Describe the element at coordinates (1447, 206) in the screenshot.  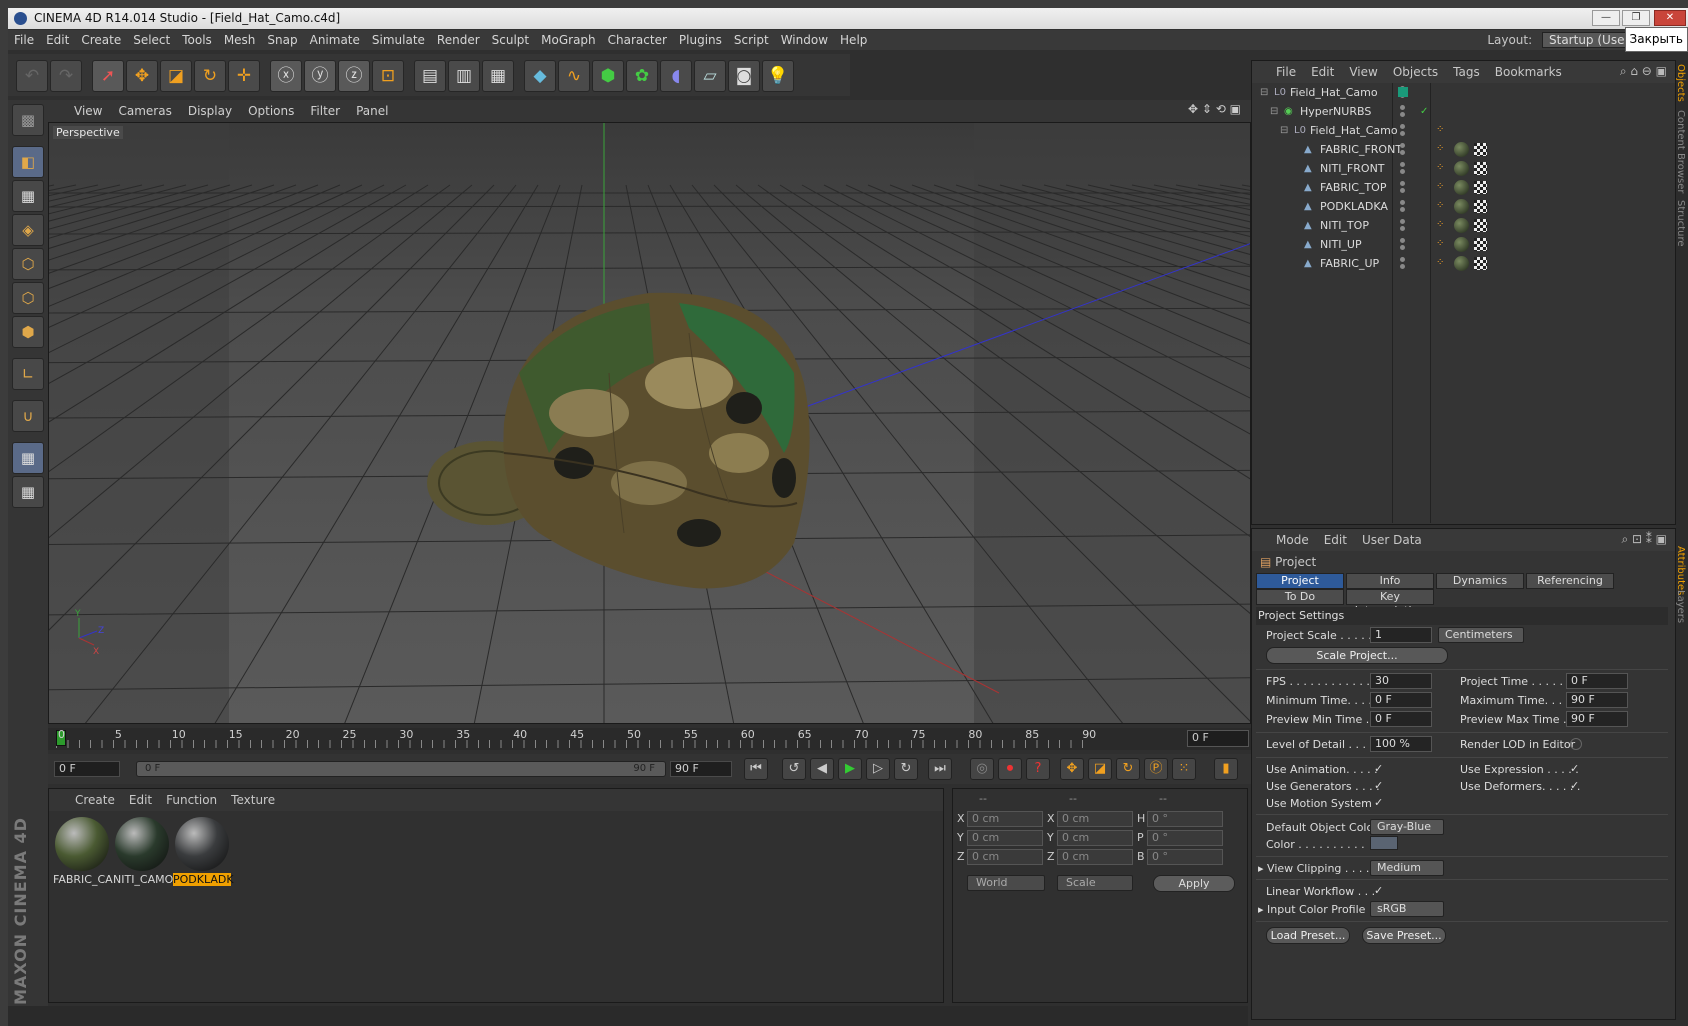
I see `object-row: ▲ PODKLADKA ⁘` at that location.